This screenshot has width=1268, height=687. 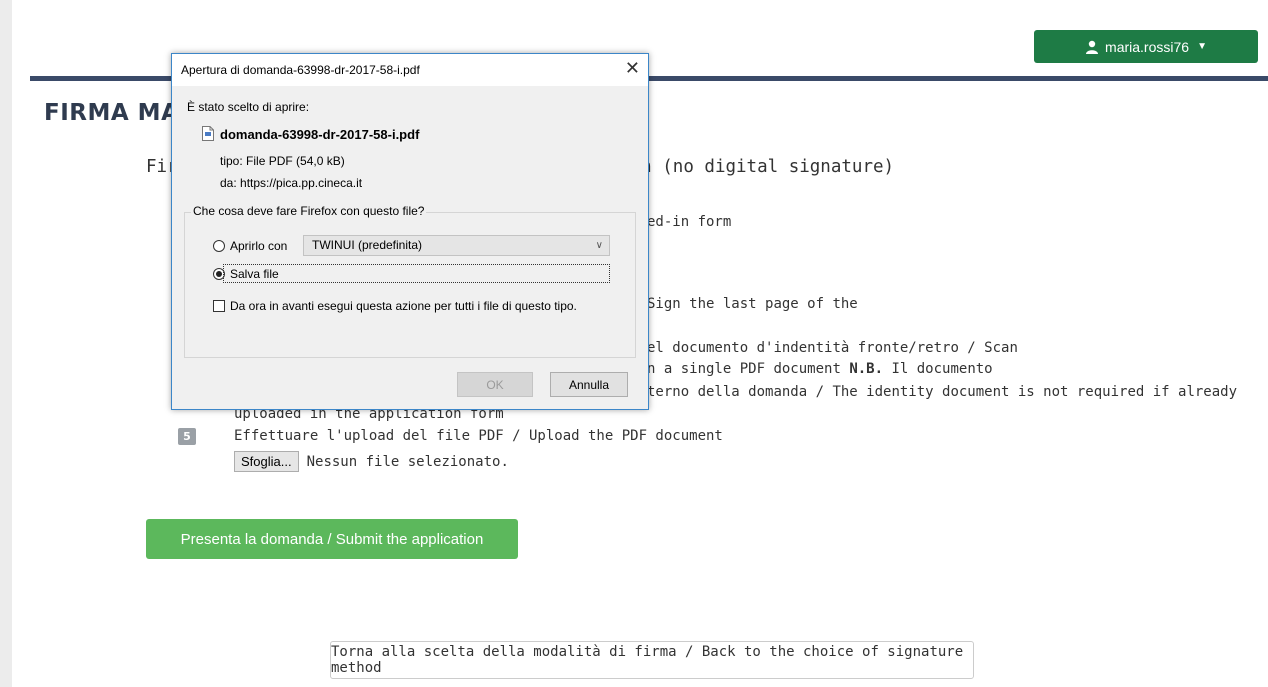 What do you see at coordinates (407, 461) in the screenshot?
I see `no-file-selected-text: Nessun file selezionato.` at bounding box center [407, 461].